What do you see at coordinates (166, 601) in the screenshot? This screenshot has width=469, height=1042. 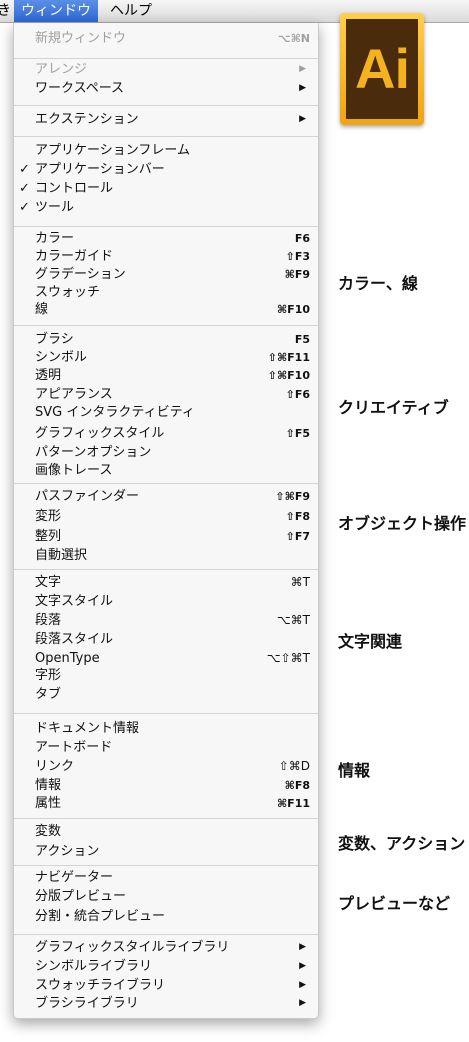 I see `menu-item: 文字スタイル` at bounding box center [166, 601].